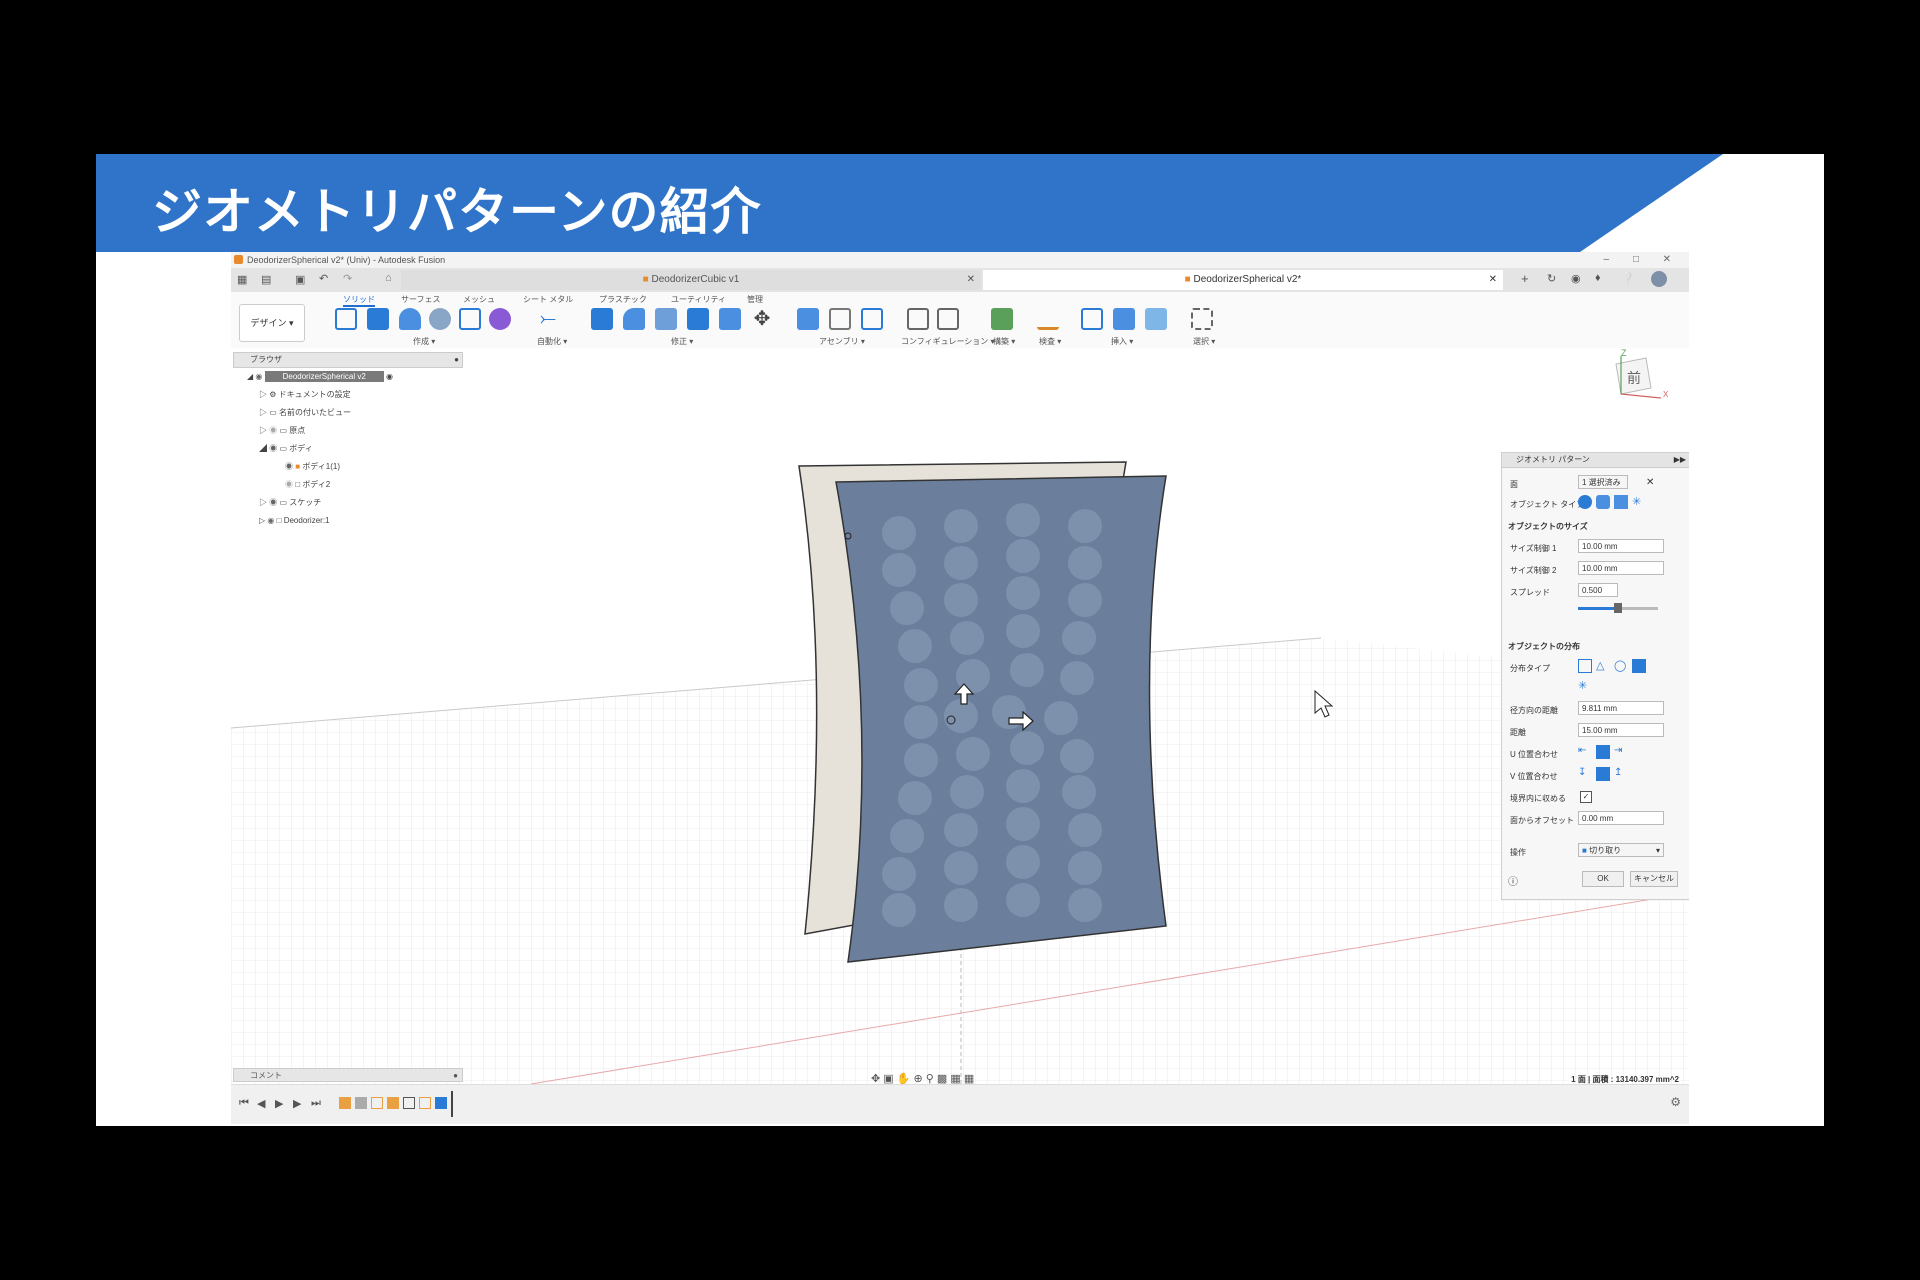 The image size is (1920, 1280). Describe the element at coordinates (1621, 708) in the screenshot. I see `radial-distance-input: 9.811 mm` at that location.